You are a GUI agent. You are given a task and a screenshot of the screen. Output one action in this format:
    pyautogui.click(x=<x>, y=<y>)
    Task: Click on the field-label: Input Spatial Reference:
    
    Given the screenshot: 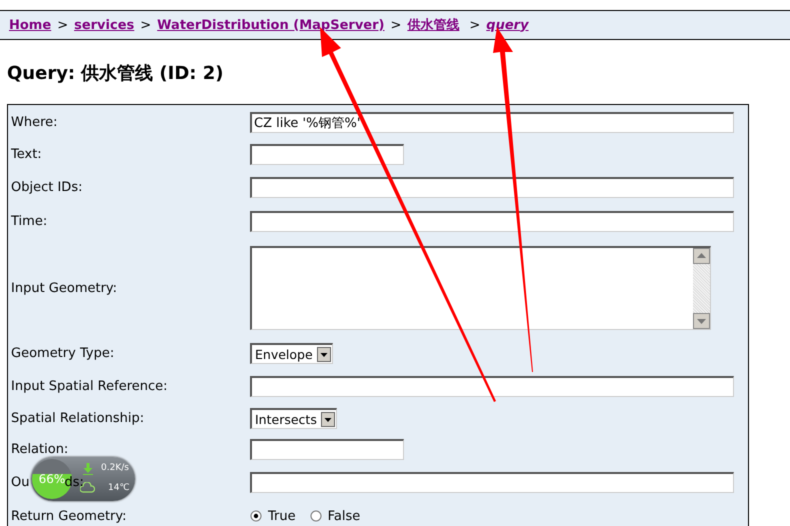 What is the action you would take?
    pyautogui.click(x=89, y=386)
    